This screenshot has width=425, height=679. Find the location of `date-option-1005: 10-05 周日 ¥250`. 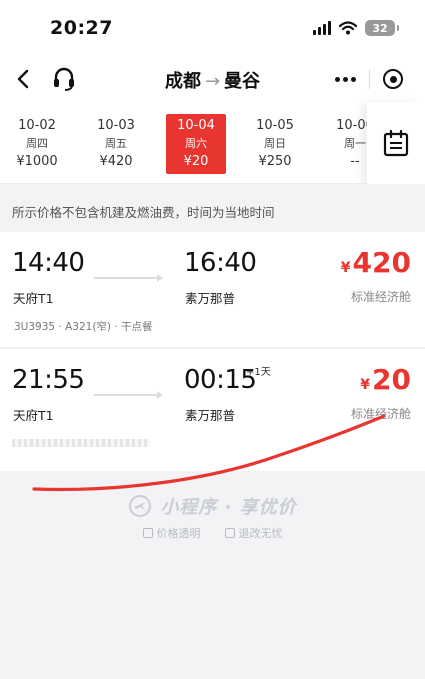

date-option-1005: 10-05 周日 ¥250 is located at coordinates (275, 144).